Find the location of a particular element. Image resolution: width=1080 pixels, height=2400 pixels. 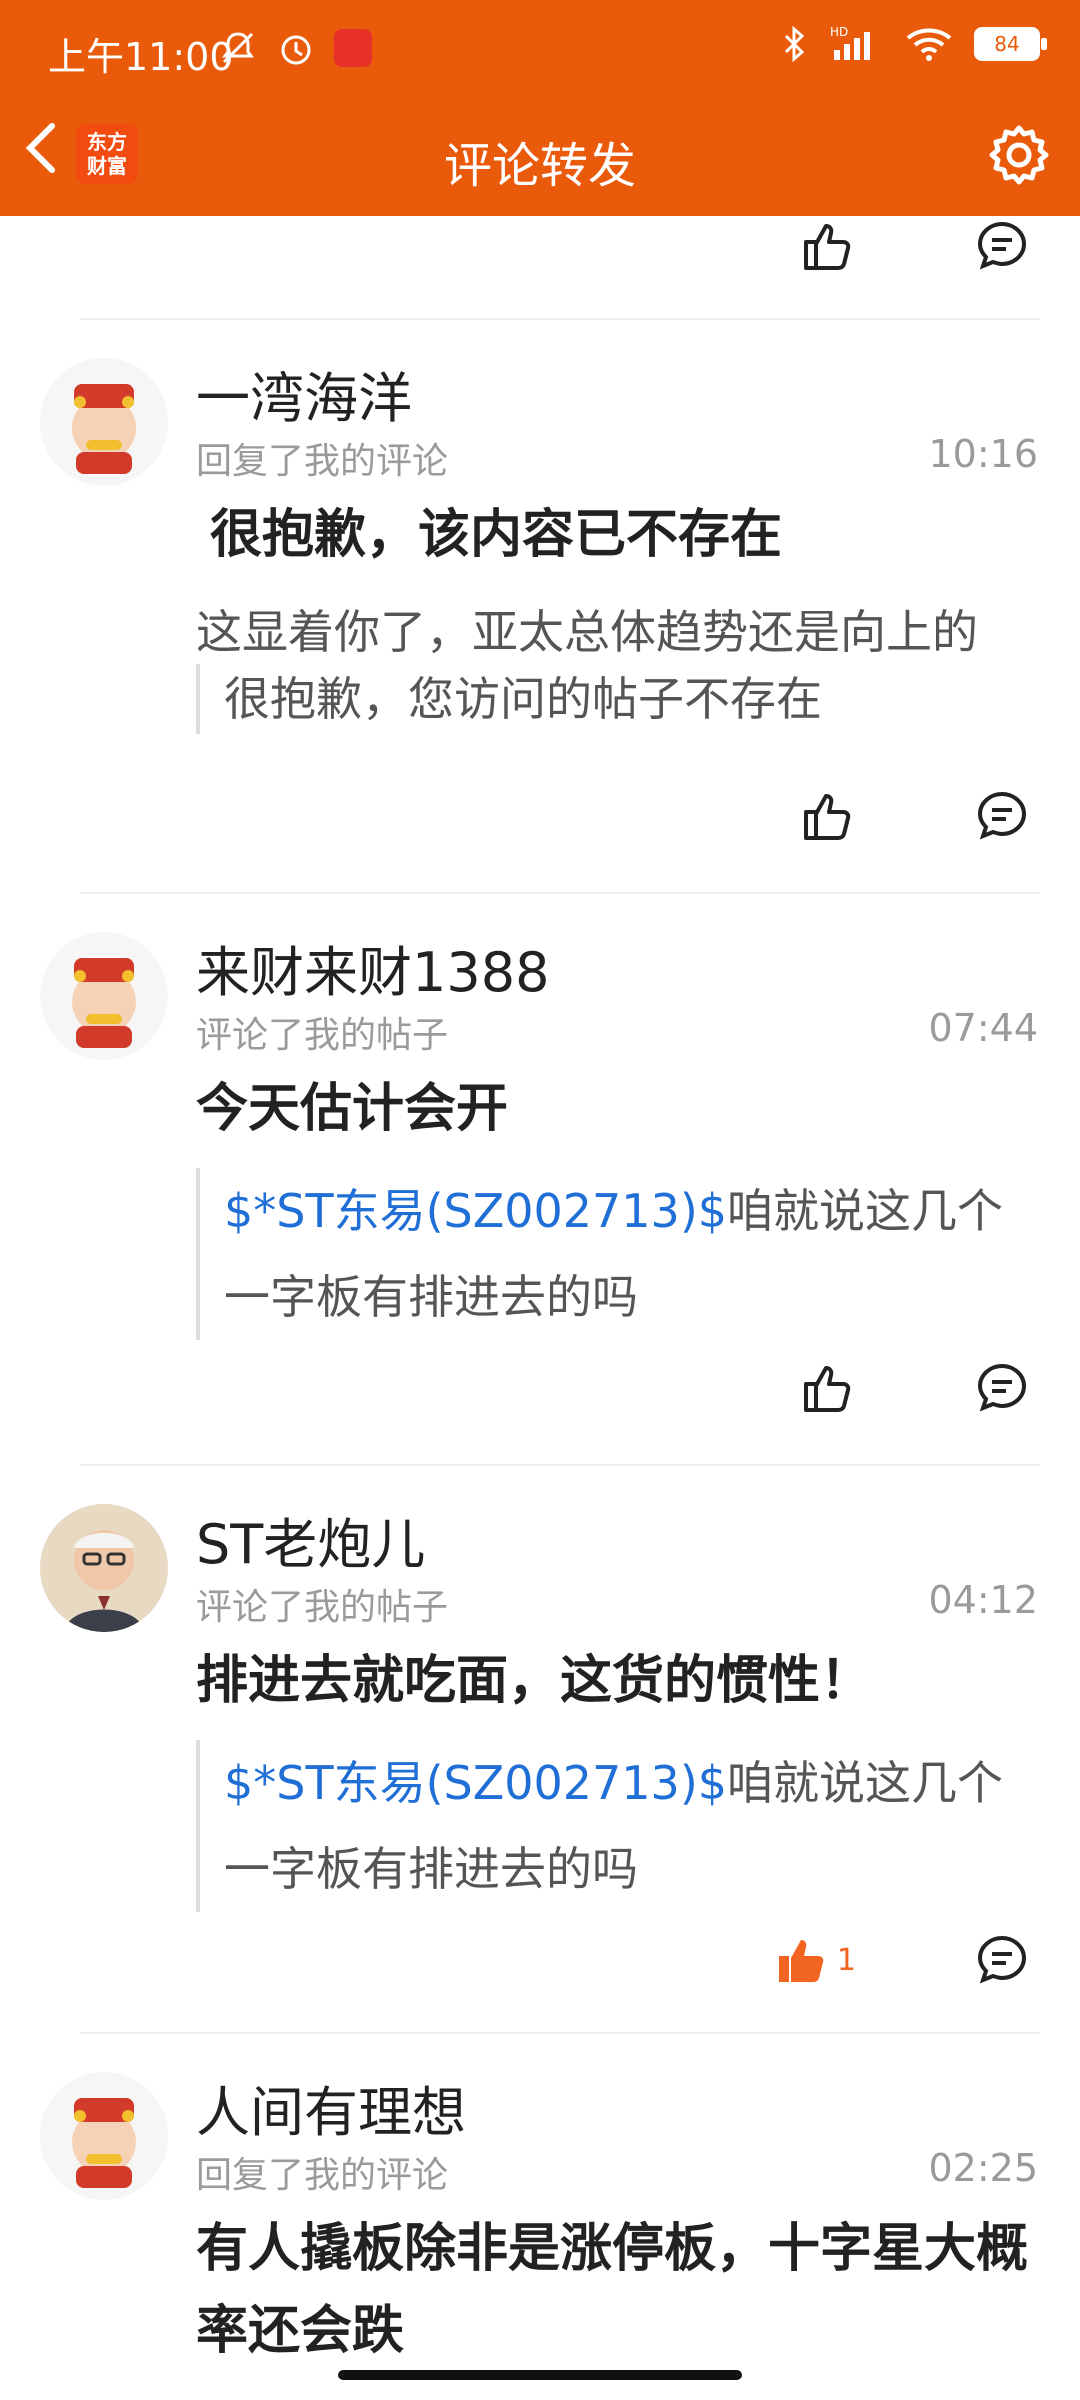

timestamp: 02:25 is located at coordinates (983, 2168).